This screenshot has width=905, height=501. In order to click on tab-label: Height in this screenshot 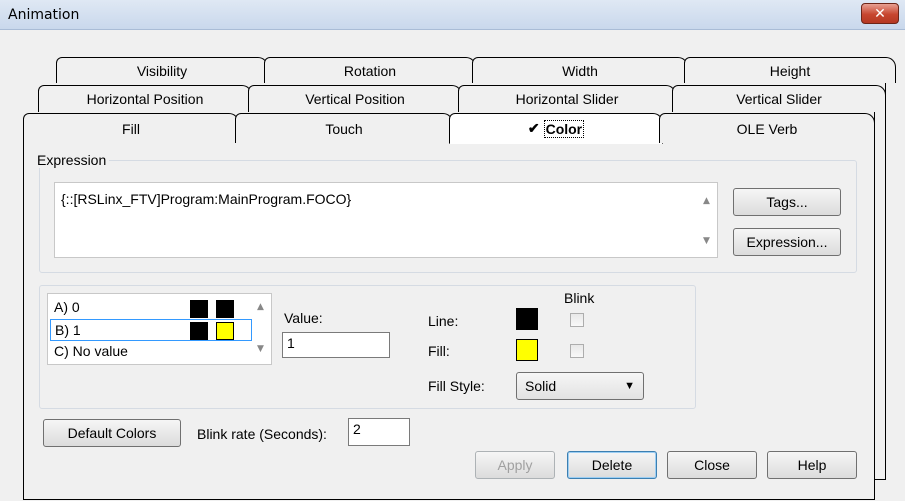, I will do `click(790, 70)`.